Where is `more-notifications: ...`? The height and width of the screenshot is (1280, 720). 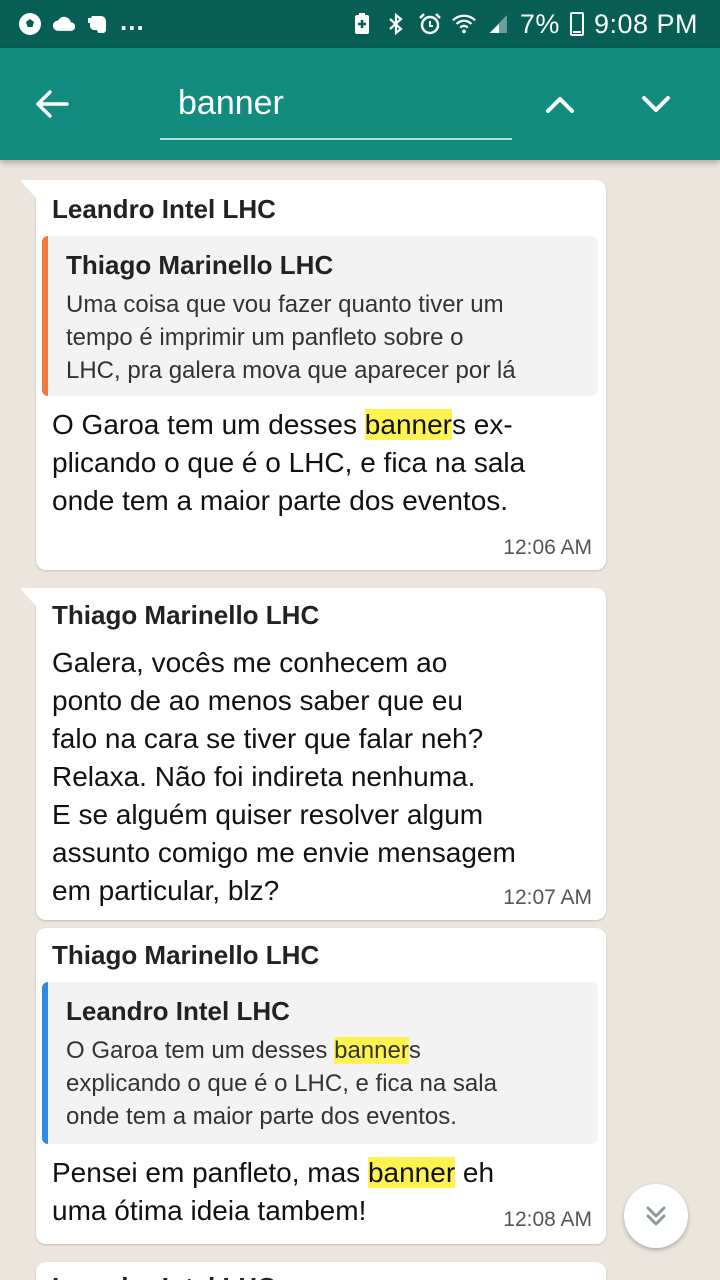
more-notifications: ... is located at coordinates (132, 20).